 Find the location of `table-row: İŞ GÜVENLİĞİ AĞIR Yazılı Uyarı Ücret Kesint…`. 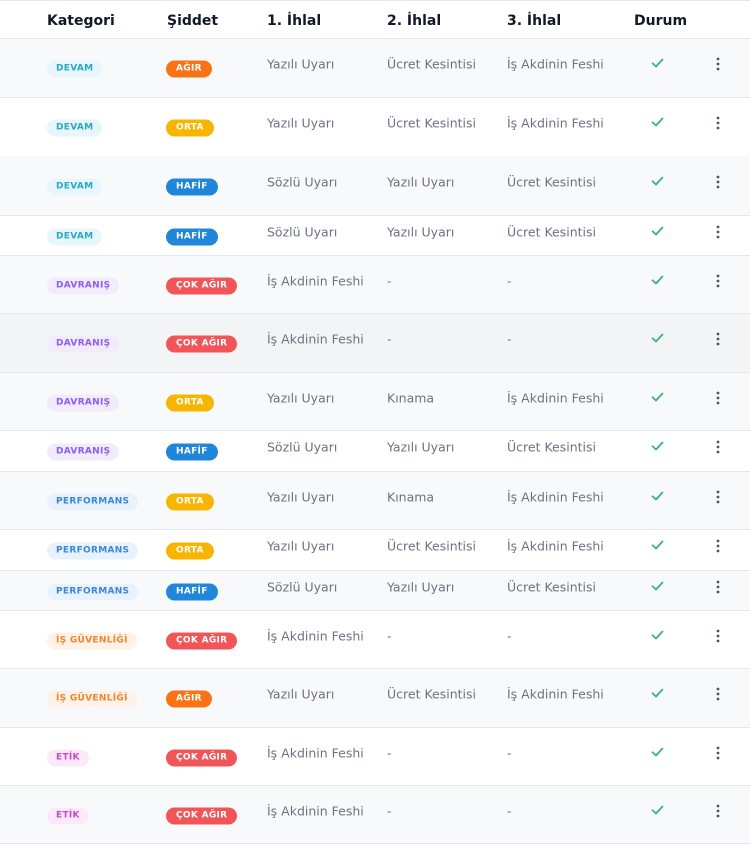

table-row: İŞ GÜVENLİĞİ AĞIR Yazılı Uyarı Ücret Kesint… is located at coordinates (375, 698).